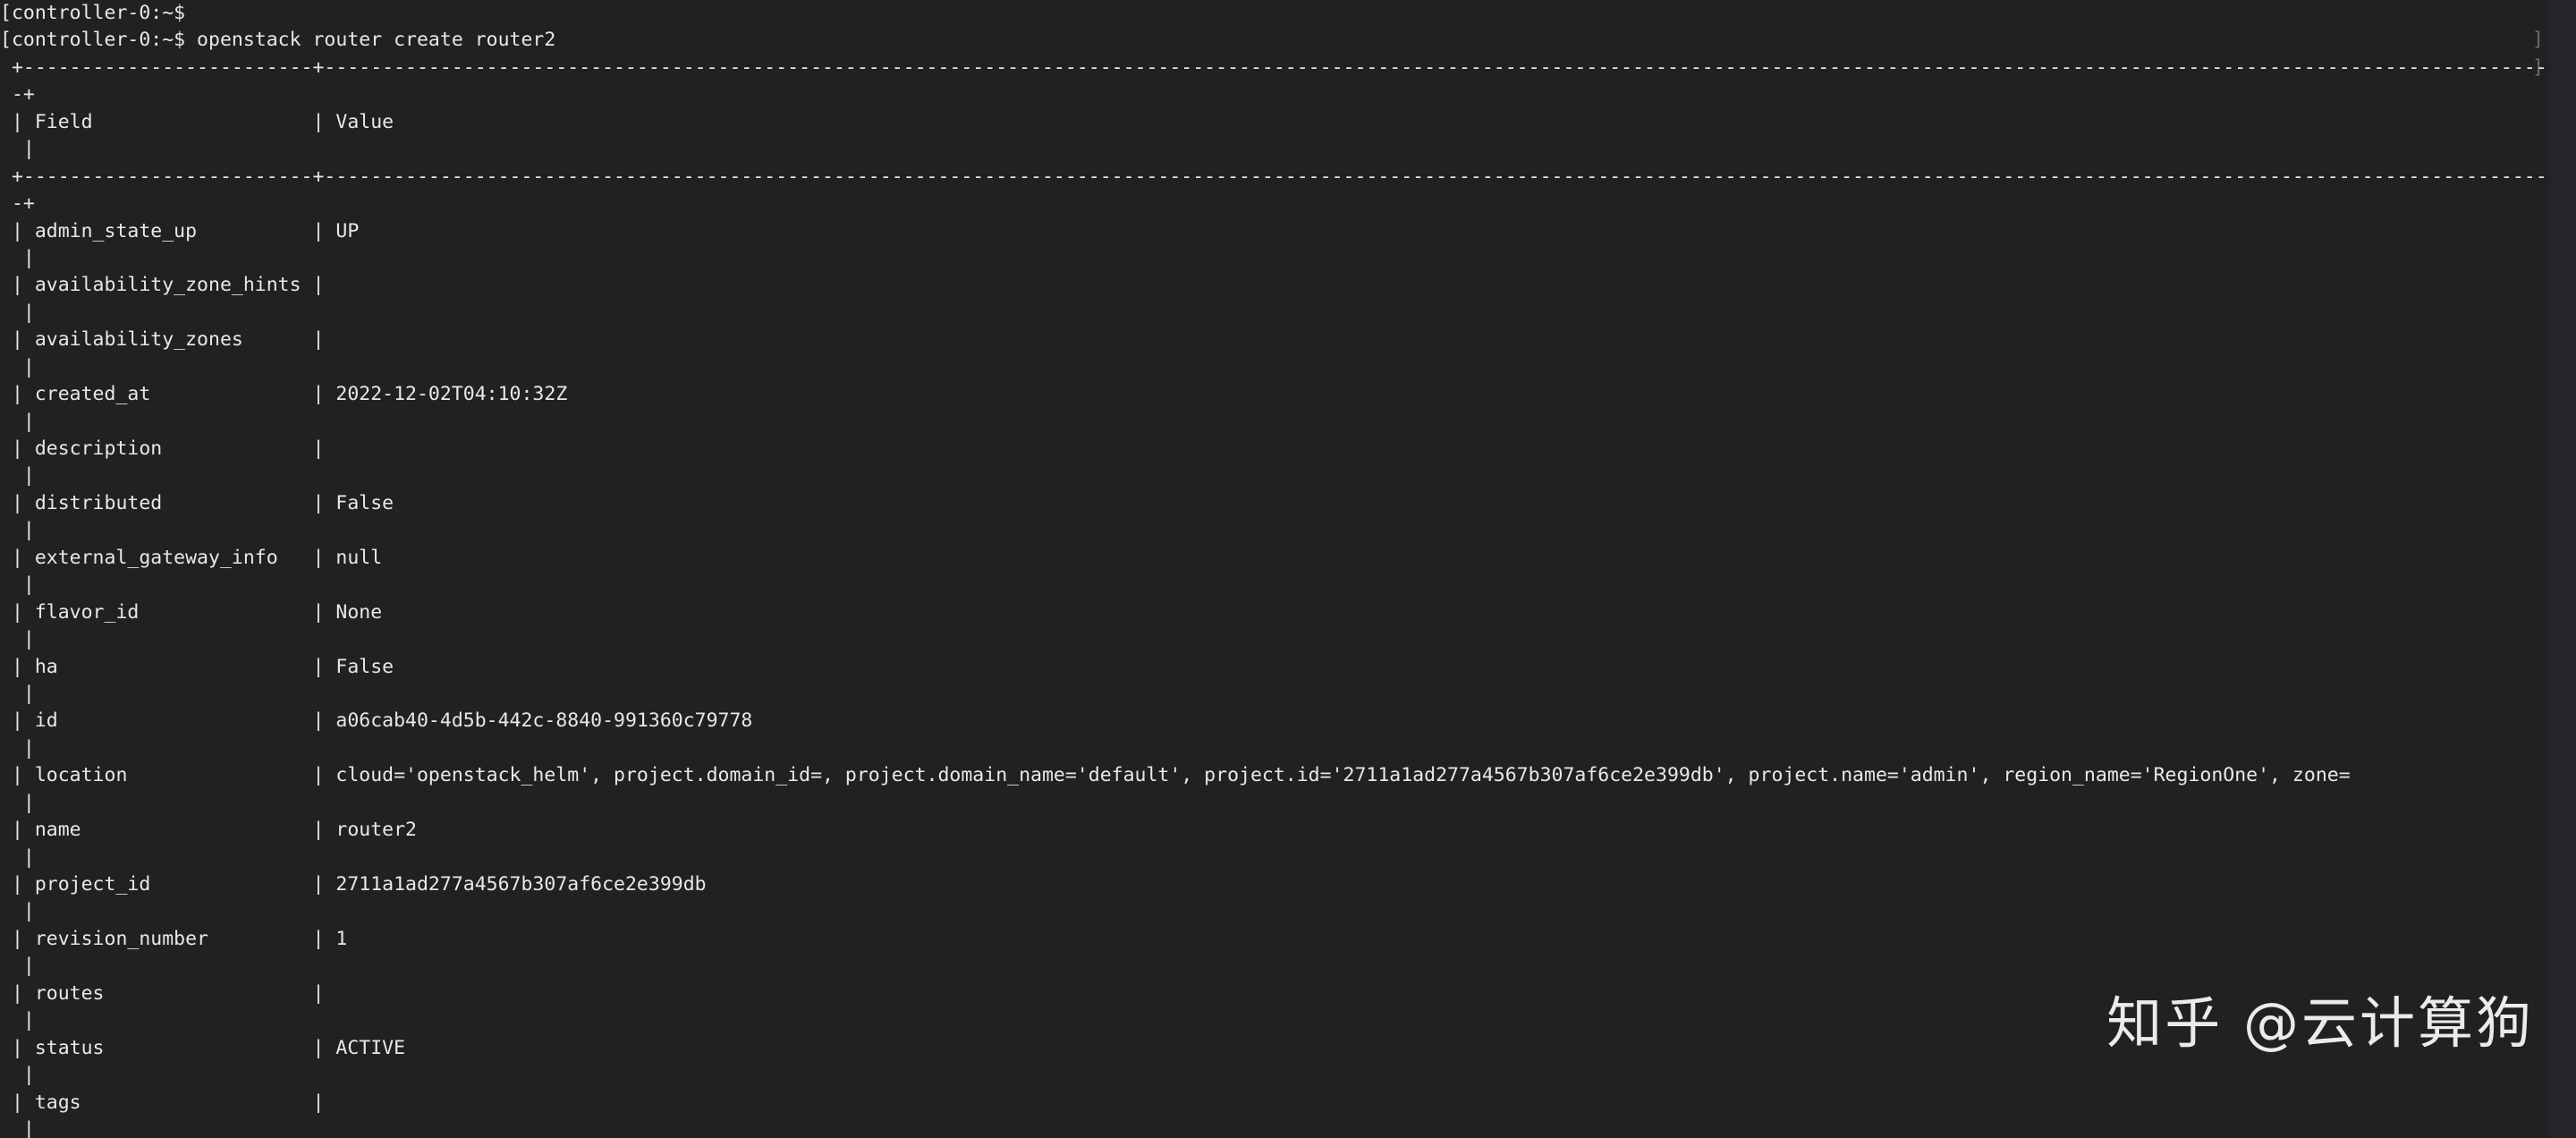  I want to click on terminal-line: | availability_zones |, so click(1288, 340).